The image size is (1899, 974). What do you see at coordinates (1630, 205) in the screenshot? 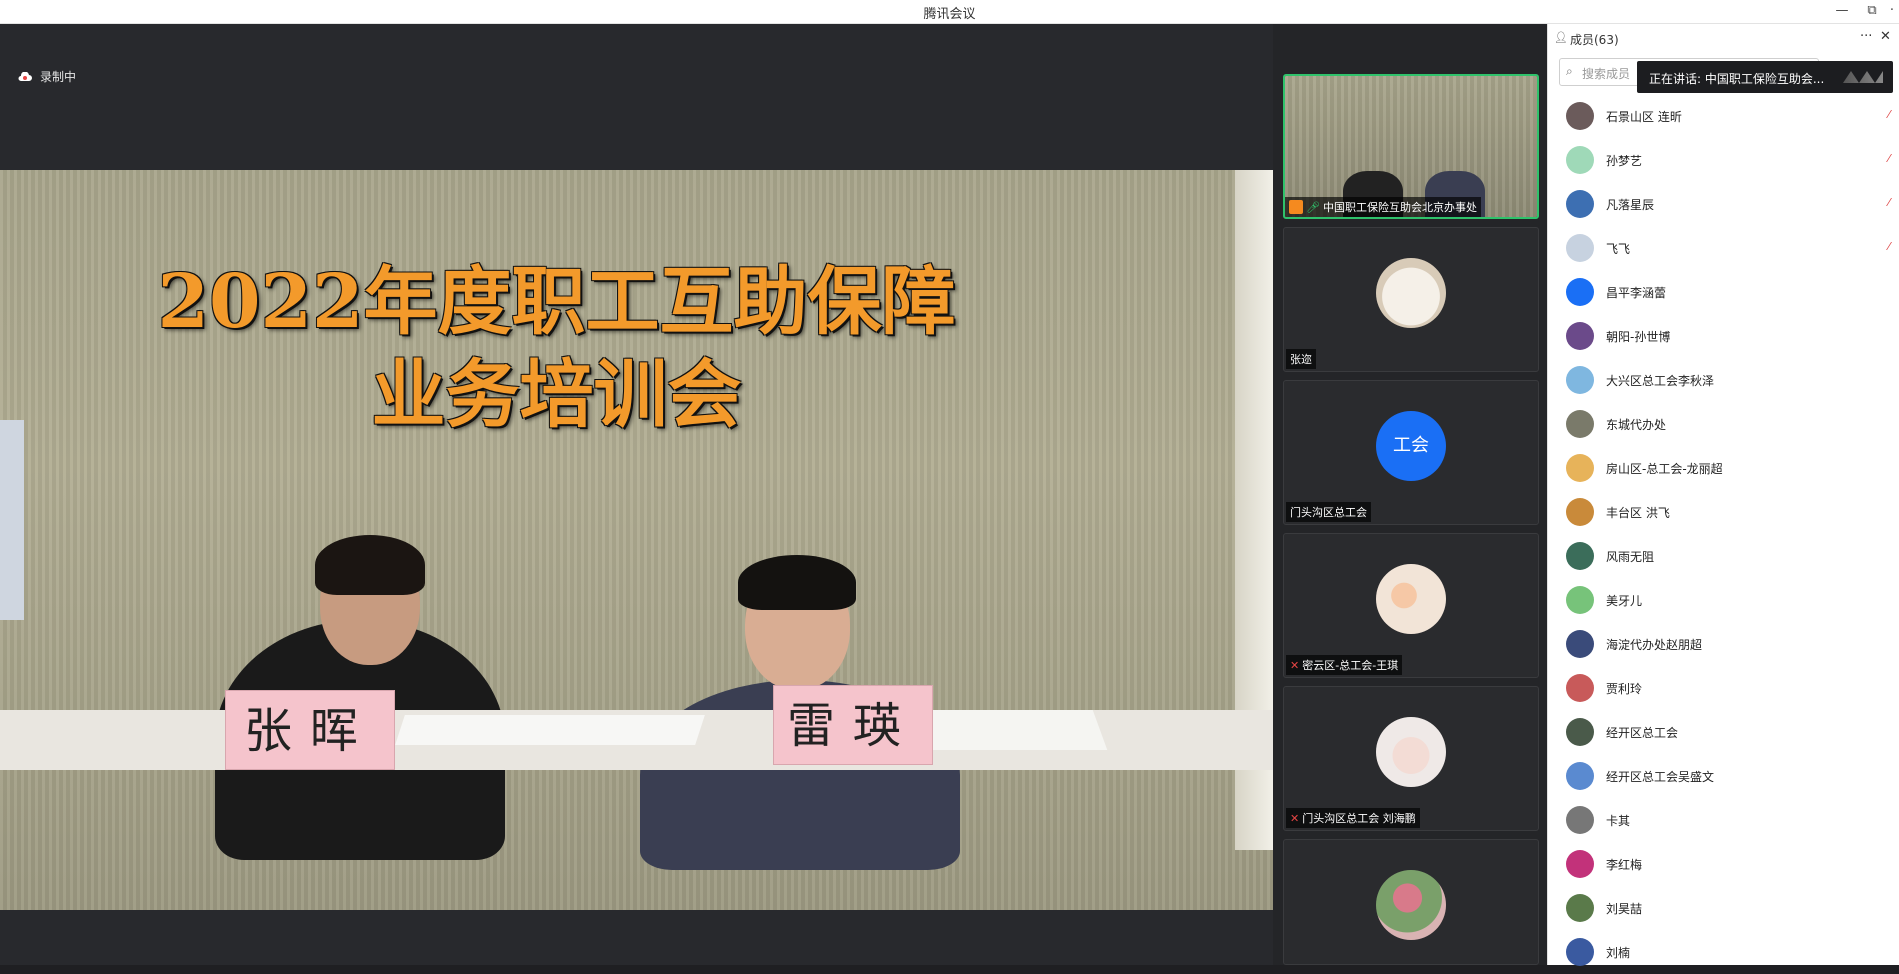
I see `member-name: 凡落星辰` at bounding box center [1630, 205].